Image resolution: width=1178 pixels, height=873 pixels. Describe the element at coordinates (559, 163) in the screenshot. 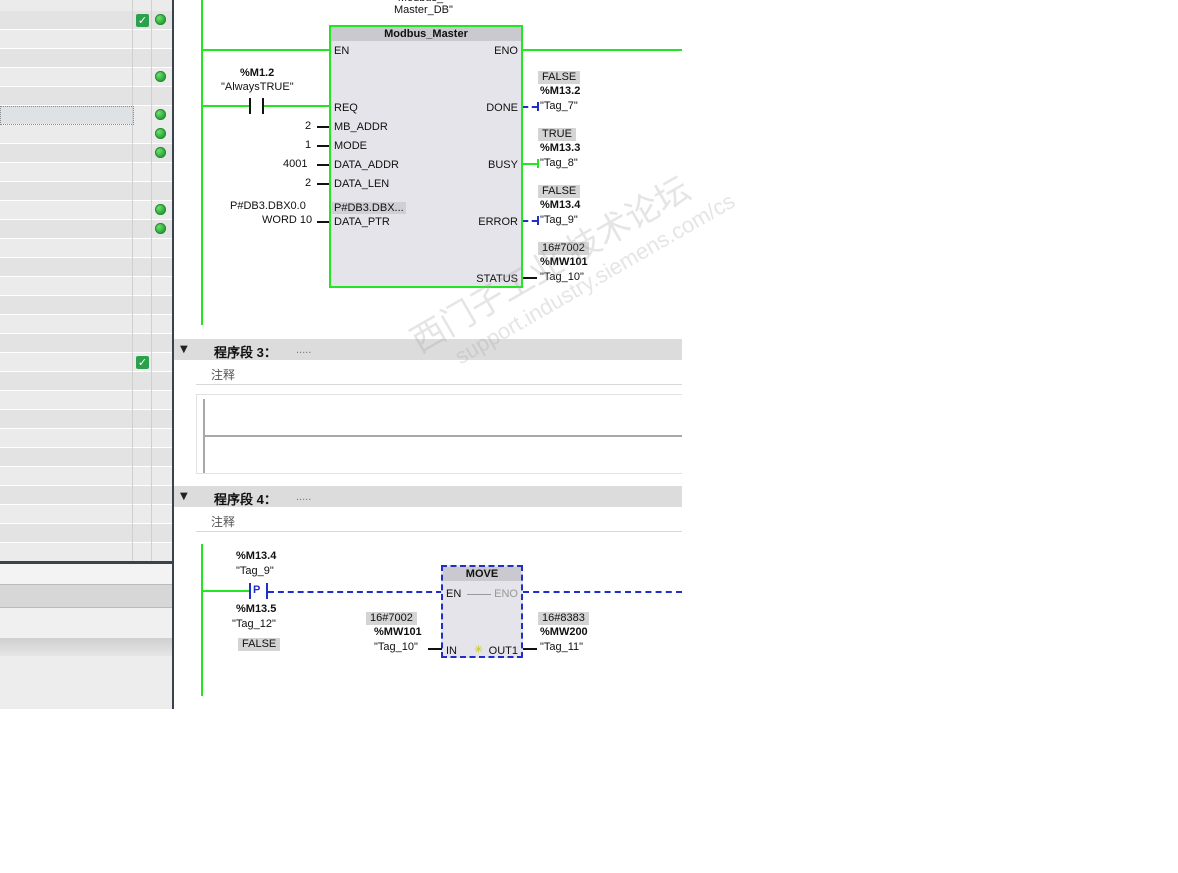

I see `busy-tag: "Tag_8"` at that location.